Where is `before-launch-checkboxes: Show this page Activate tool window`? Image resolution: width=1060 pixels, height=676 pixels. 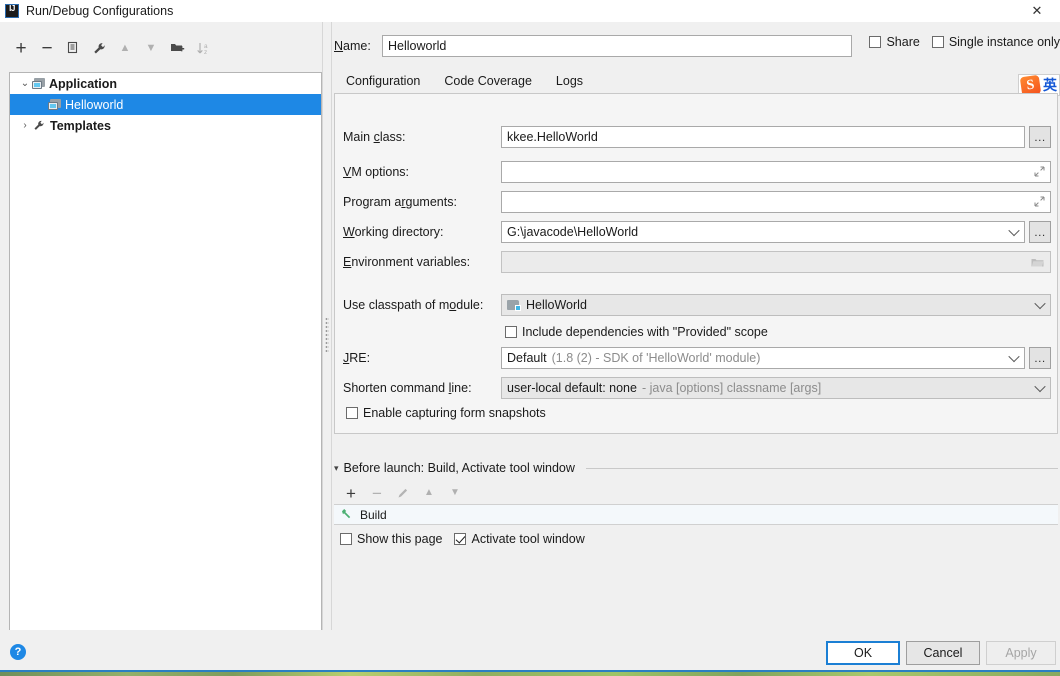
before-launch-checkboxes: Show this page Activate tool window is located at coordinates (462, 539).